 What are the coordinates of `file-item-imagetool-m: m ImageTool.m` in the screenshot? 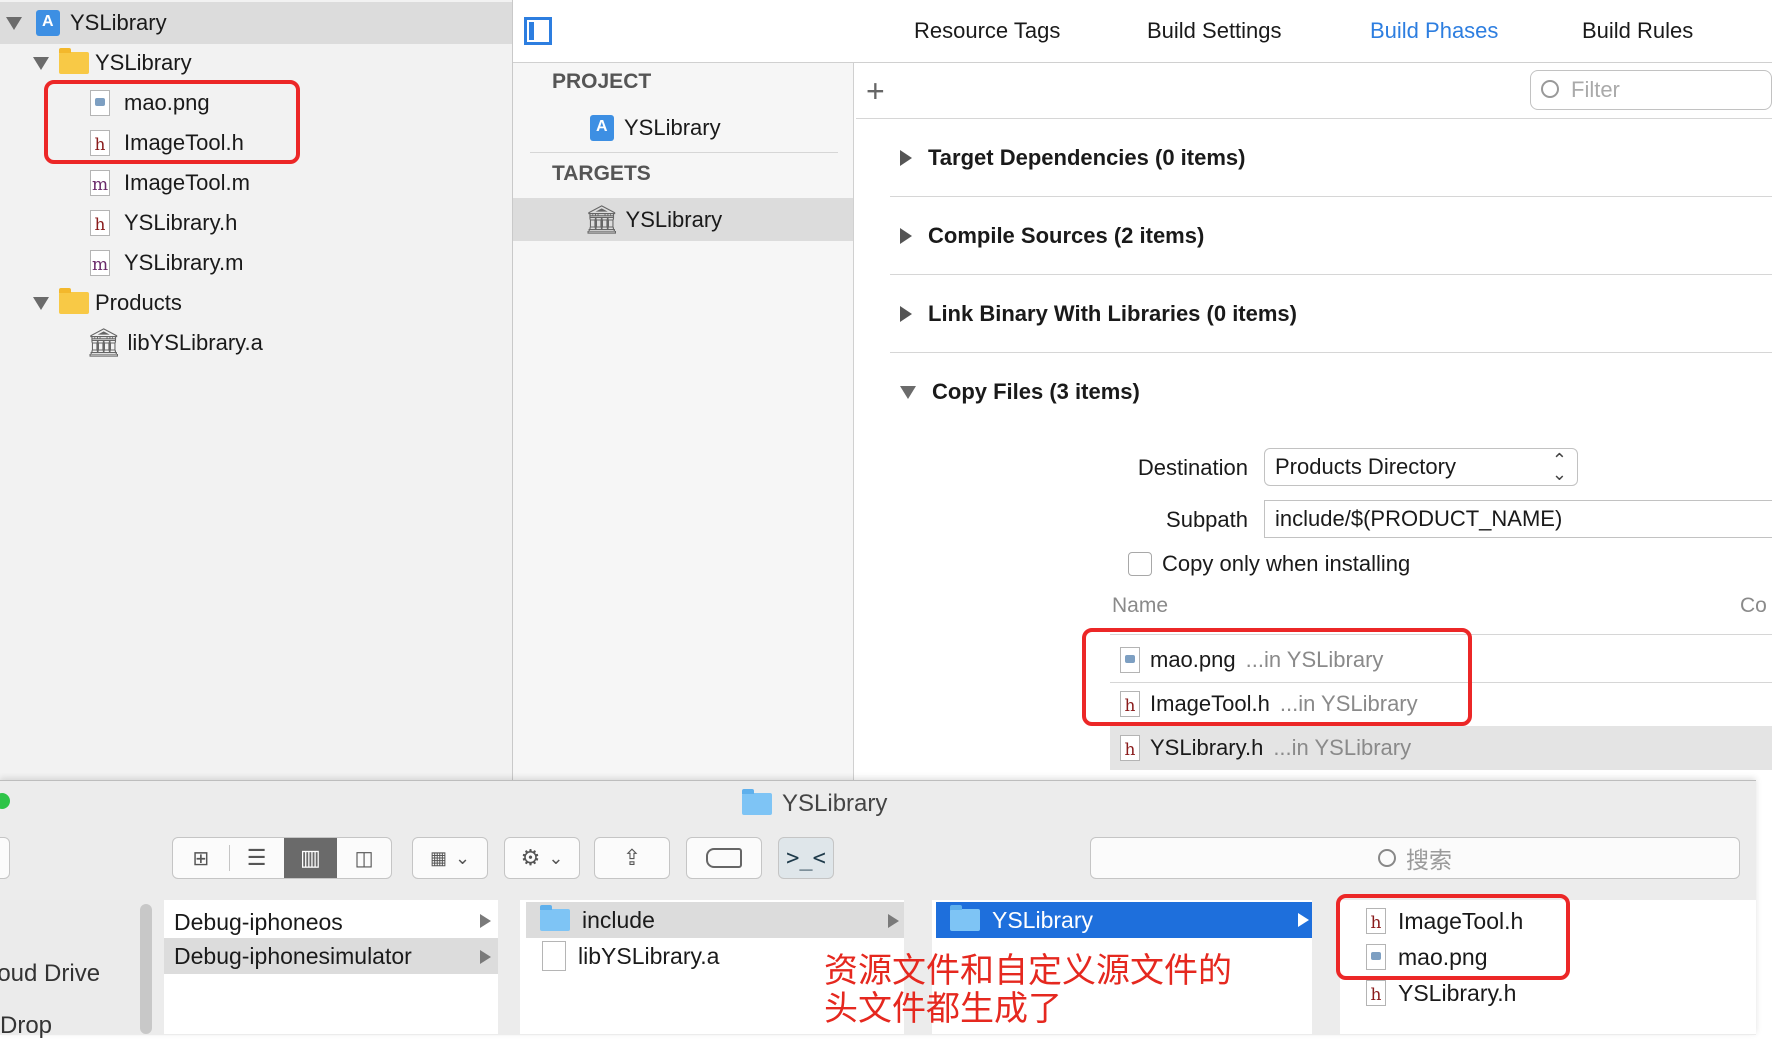 It's located at (170, 183).